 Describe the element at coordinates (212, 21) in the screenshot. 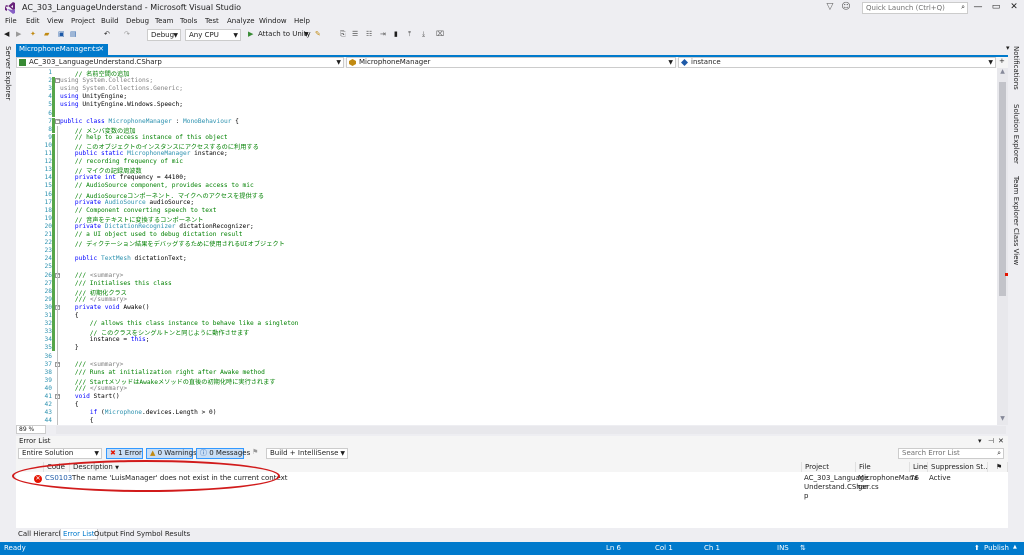

I see `menu-test: Test` at that location.